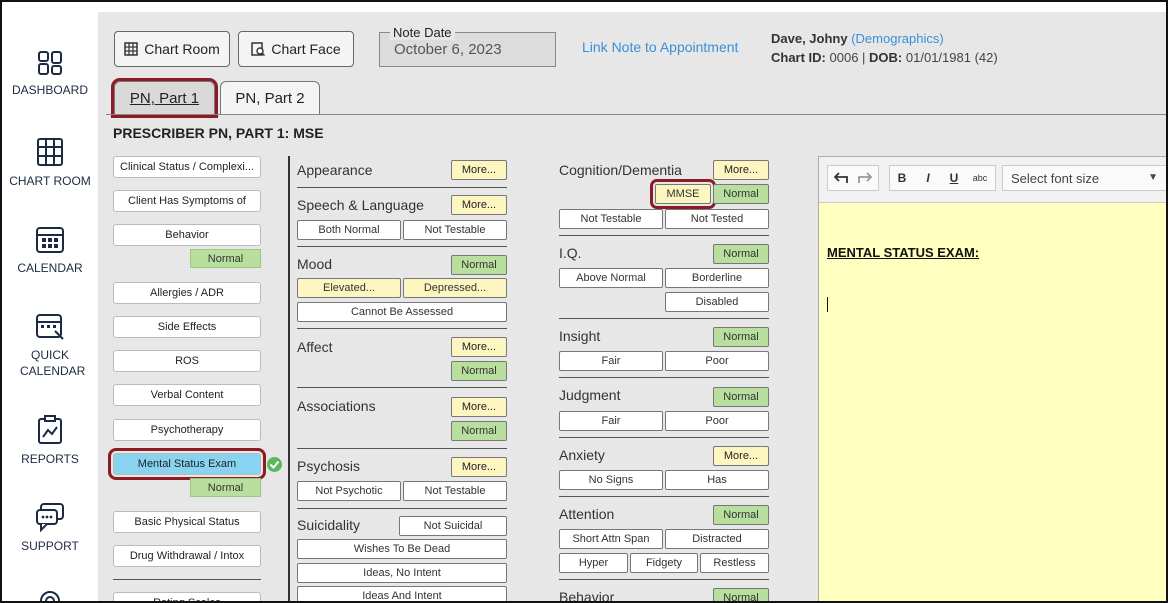 The image size is (1168, 603). Describe the element at coordinates (218, 133) in the screenshot. I see `page-title: PRESCRIBER PN, PART 1: MSE` at that location.